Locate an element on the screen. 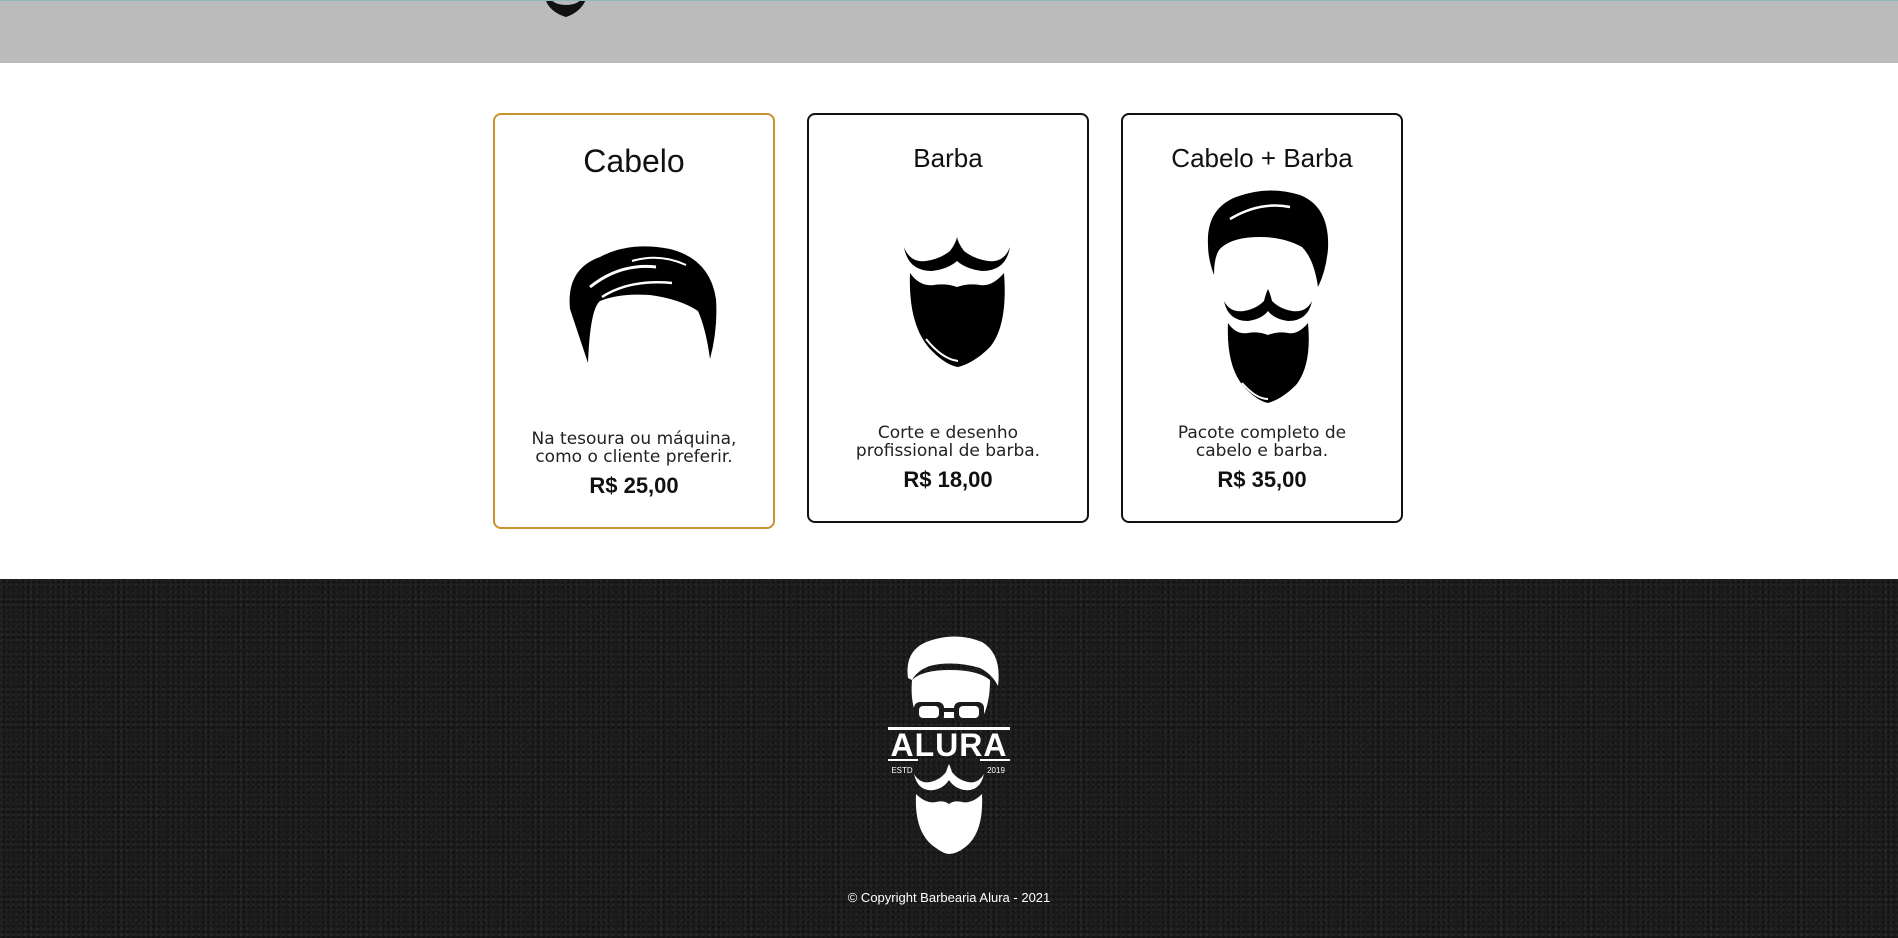  service-price: R$ 35,00 is located at coordinates (1262, 479).